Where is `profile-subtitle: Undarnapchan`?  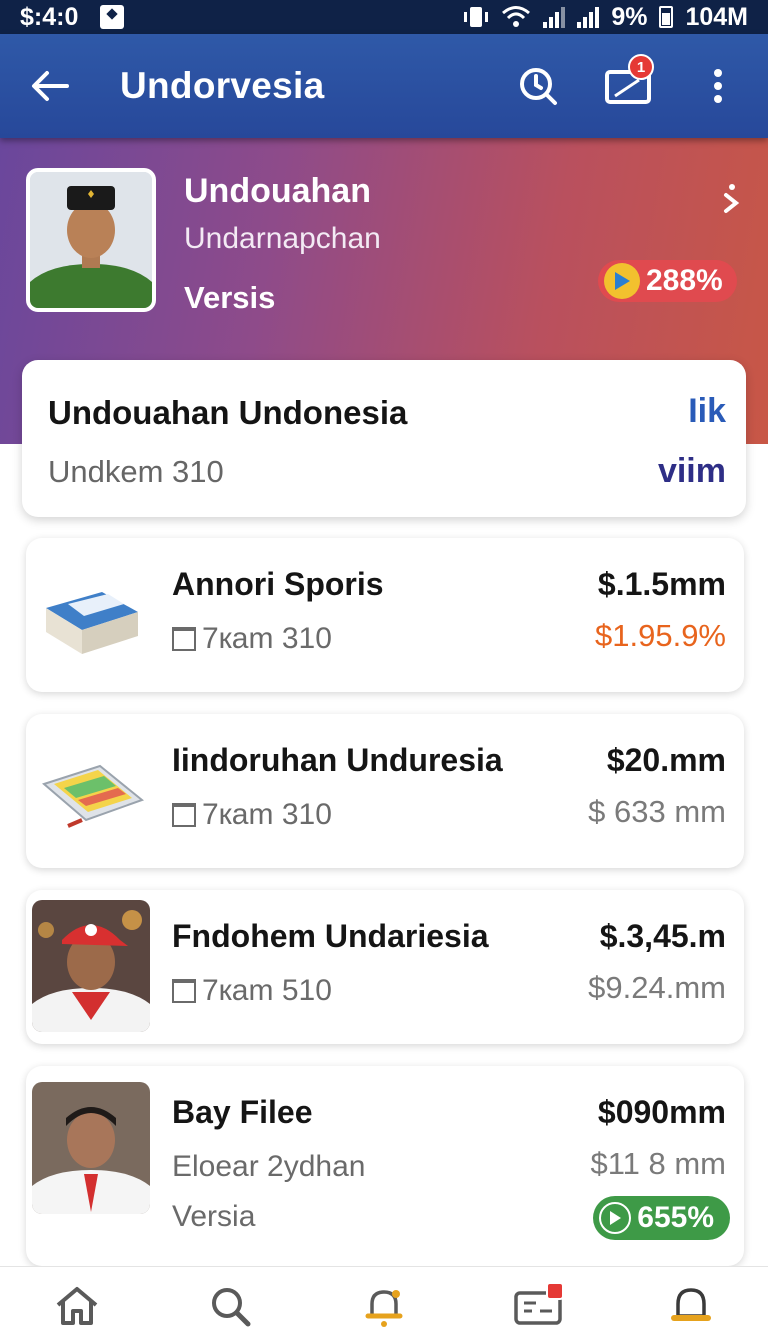
profile-subtitle: Undarnapchan is located at coordinates (282, 238).